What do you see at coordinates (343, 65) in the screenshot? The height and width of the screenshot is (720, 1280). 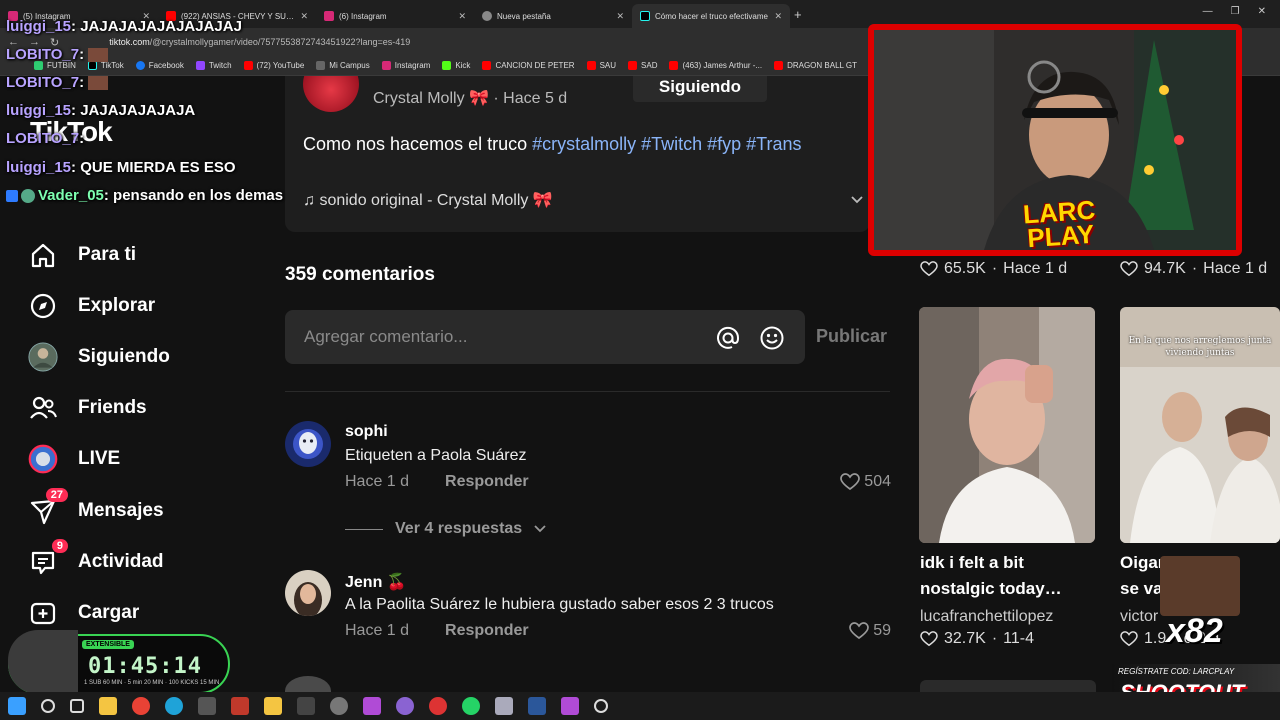 I see `bookmark-campus: Mi Campus` at bounding box center [343, 65].